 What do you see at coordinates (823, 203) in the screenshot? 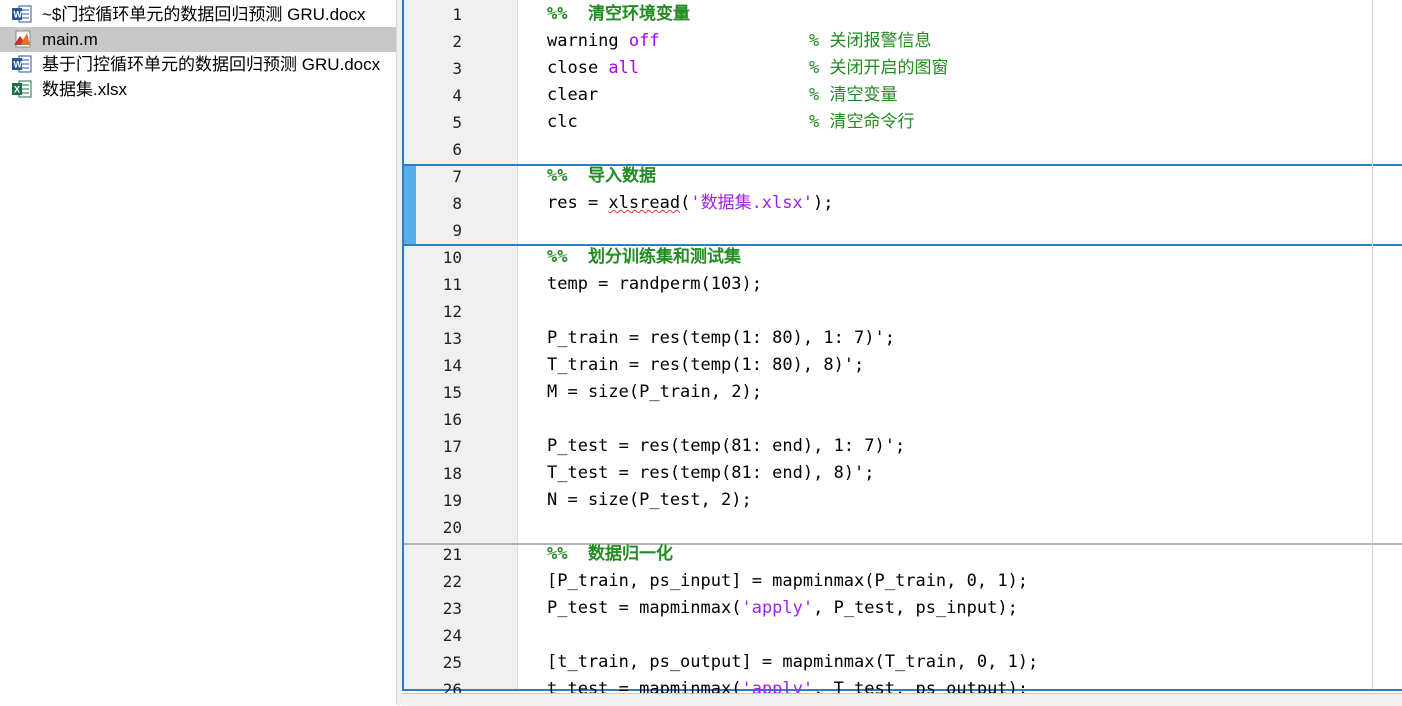
I see `code-text: );` at bounding box center [823, 203].